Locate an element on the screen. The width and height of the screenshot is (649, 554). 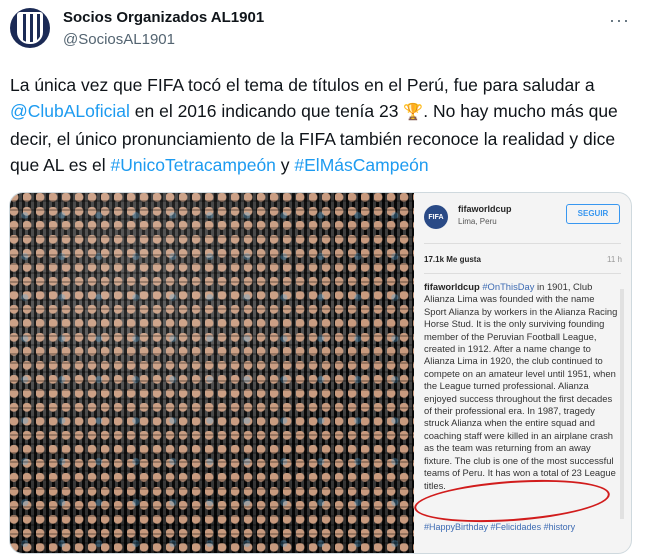
embed-likes: 17.1k Me gusta is located at coordinates (452, 259).